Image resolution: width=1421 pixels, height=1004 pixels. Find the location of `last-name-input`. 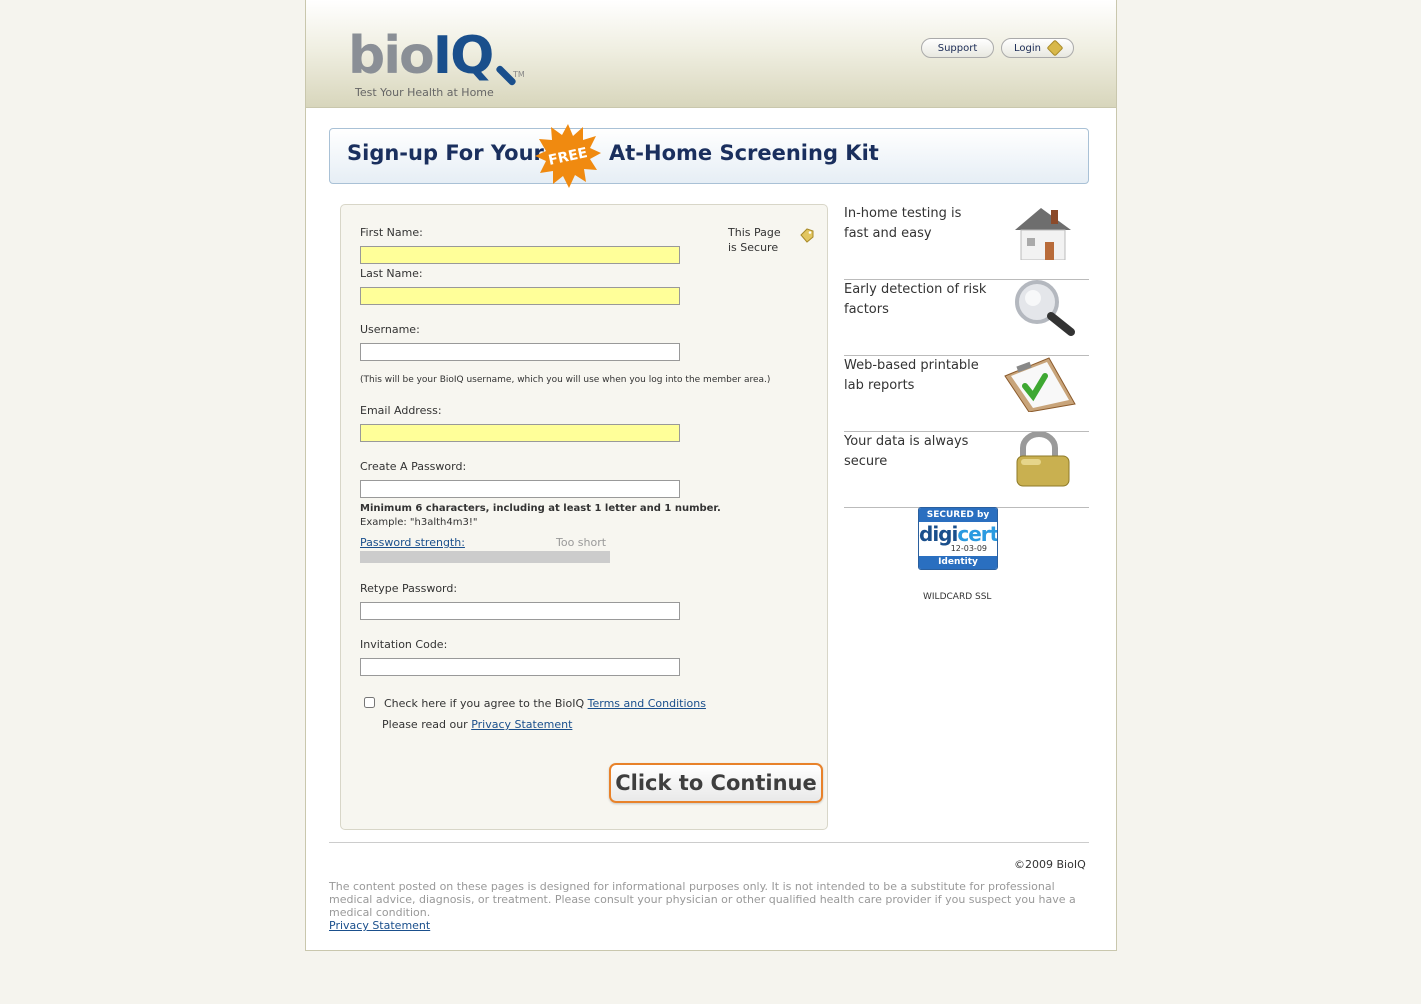

last-name-input is located at coordinates (520, 296).